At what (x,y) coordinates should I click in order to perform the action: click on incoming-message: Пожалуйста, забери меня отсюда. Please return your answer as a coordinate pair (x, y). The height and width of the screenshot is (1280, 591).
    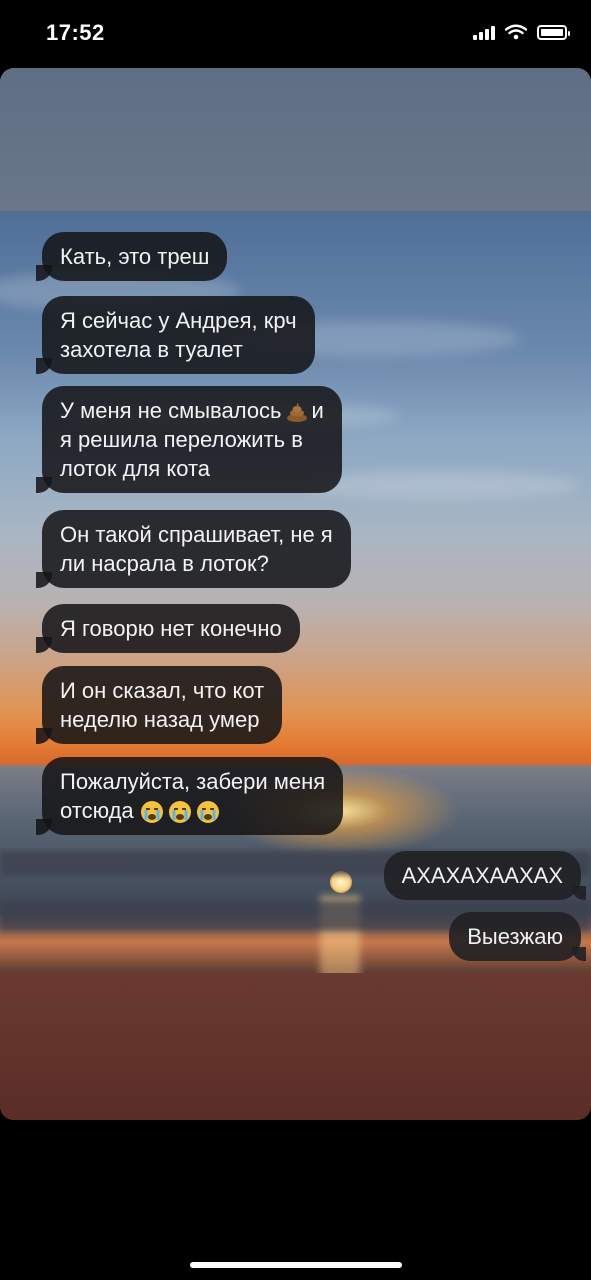
    Looking at the image, I should click on (189, 796).